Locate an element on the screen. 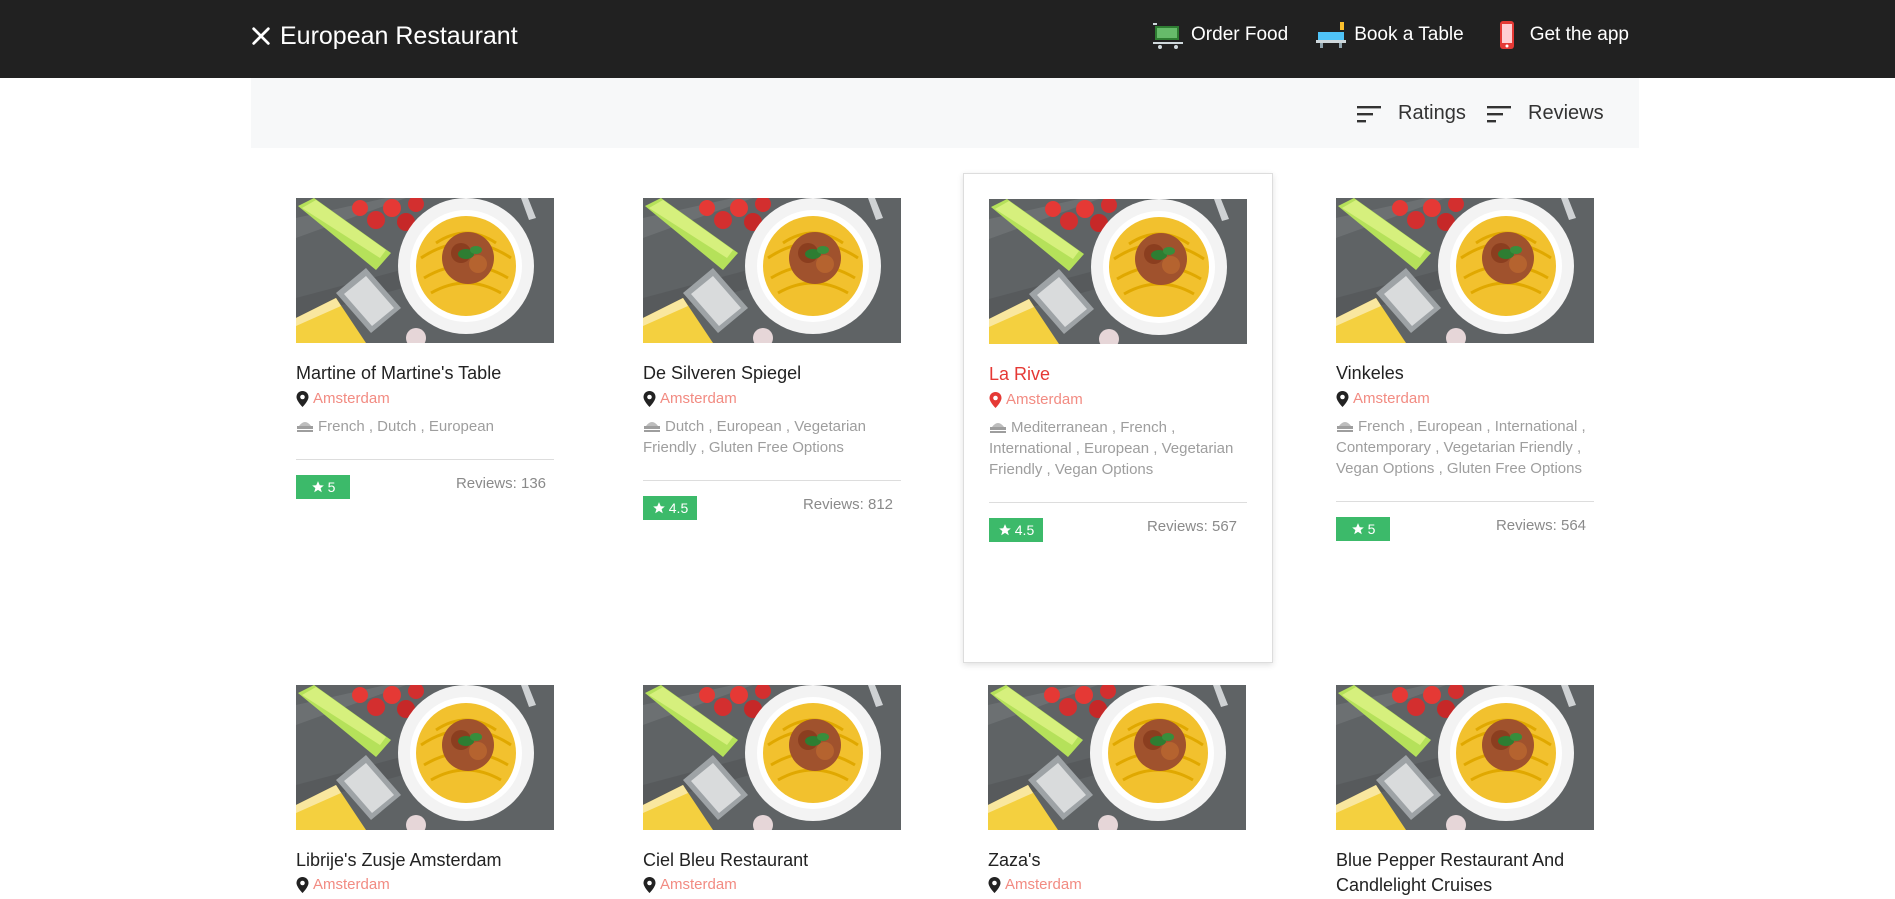  nav-get-app-label: Get the app is located at coordinates (1579, 34).